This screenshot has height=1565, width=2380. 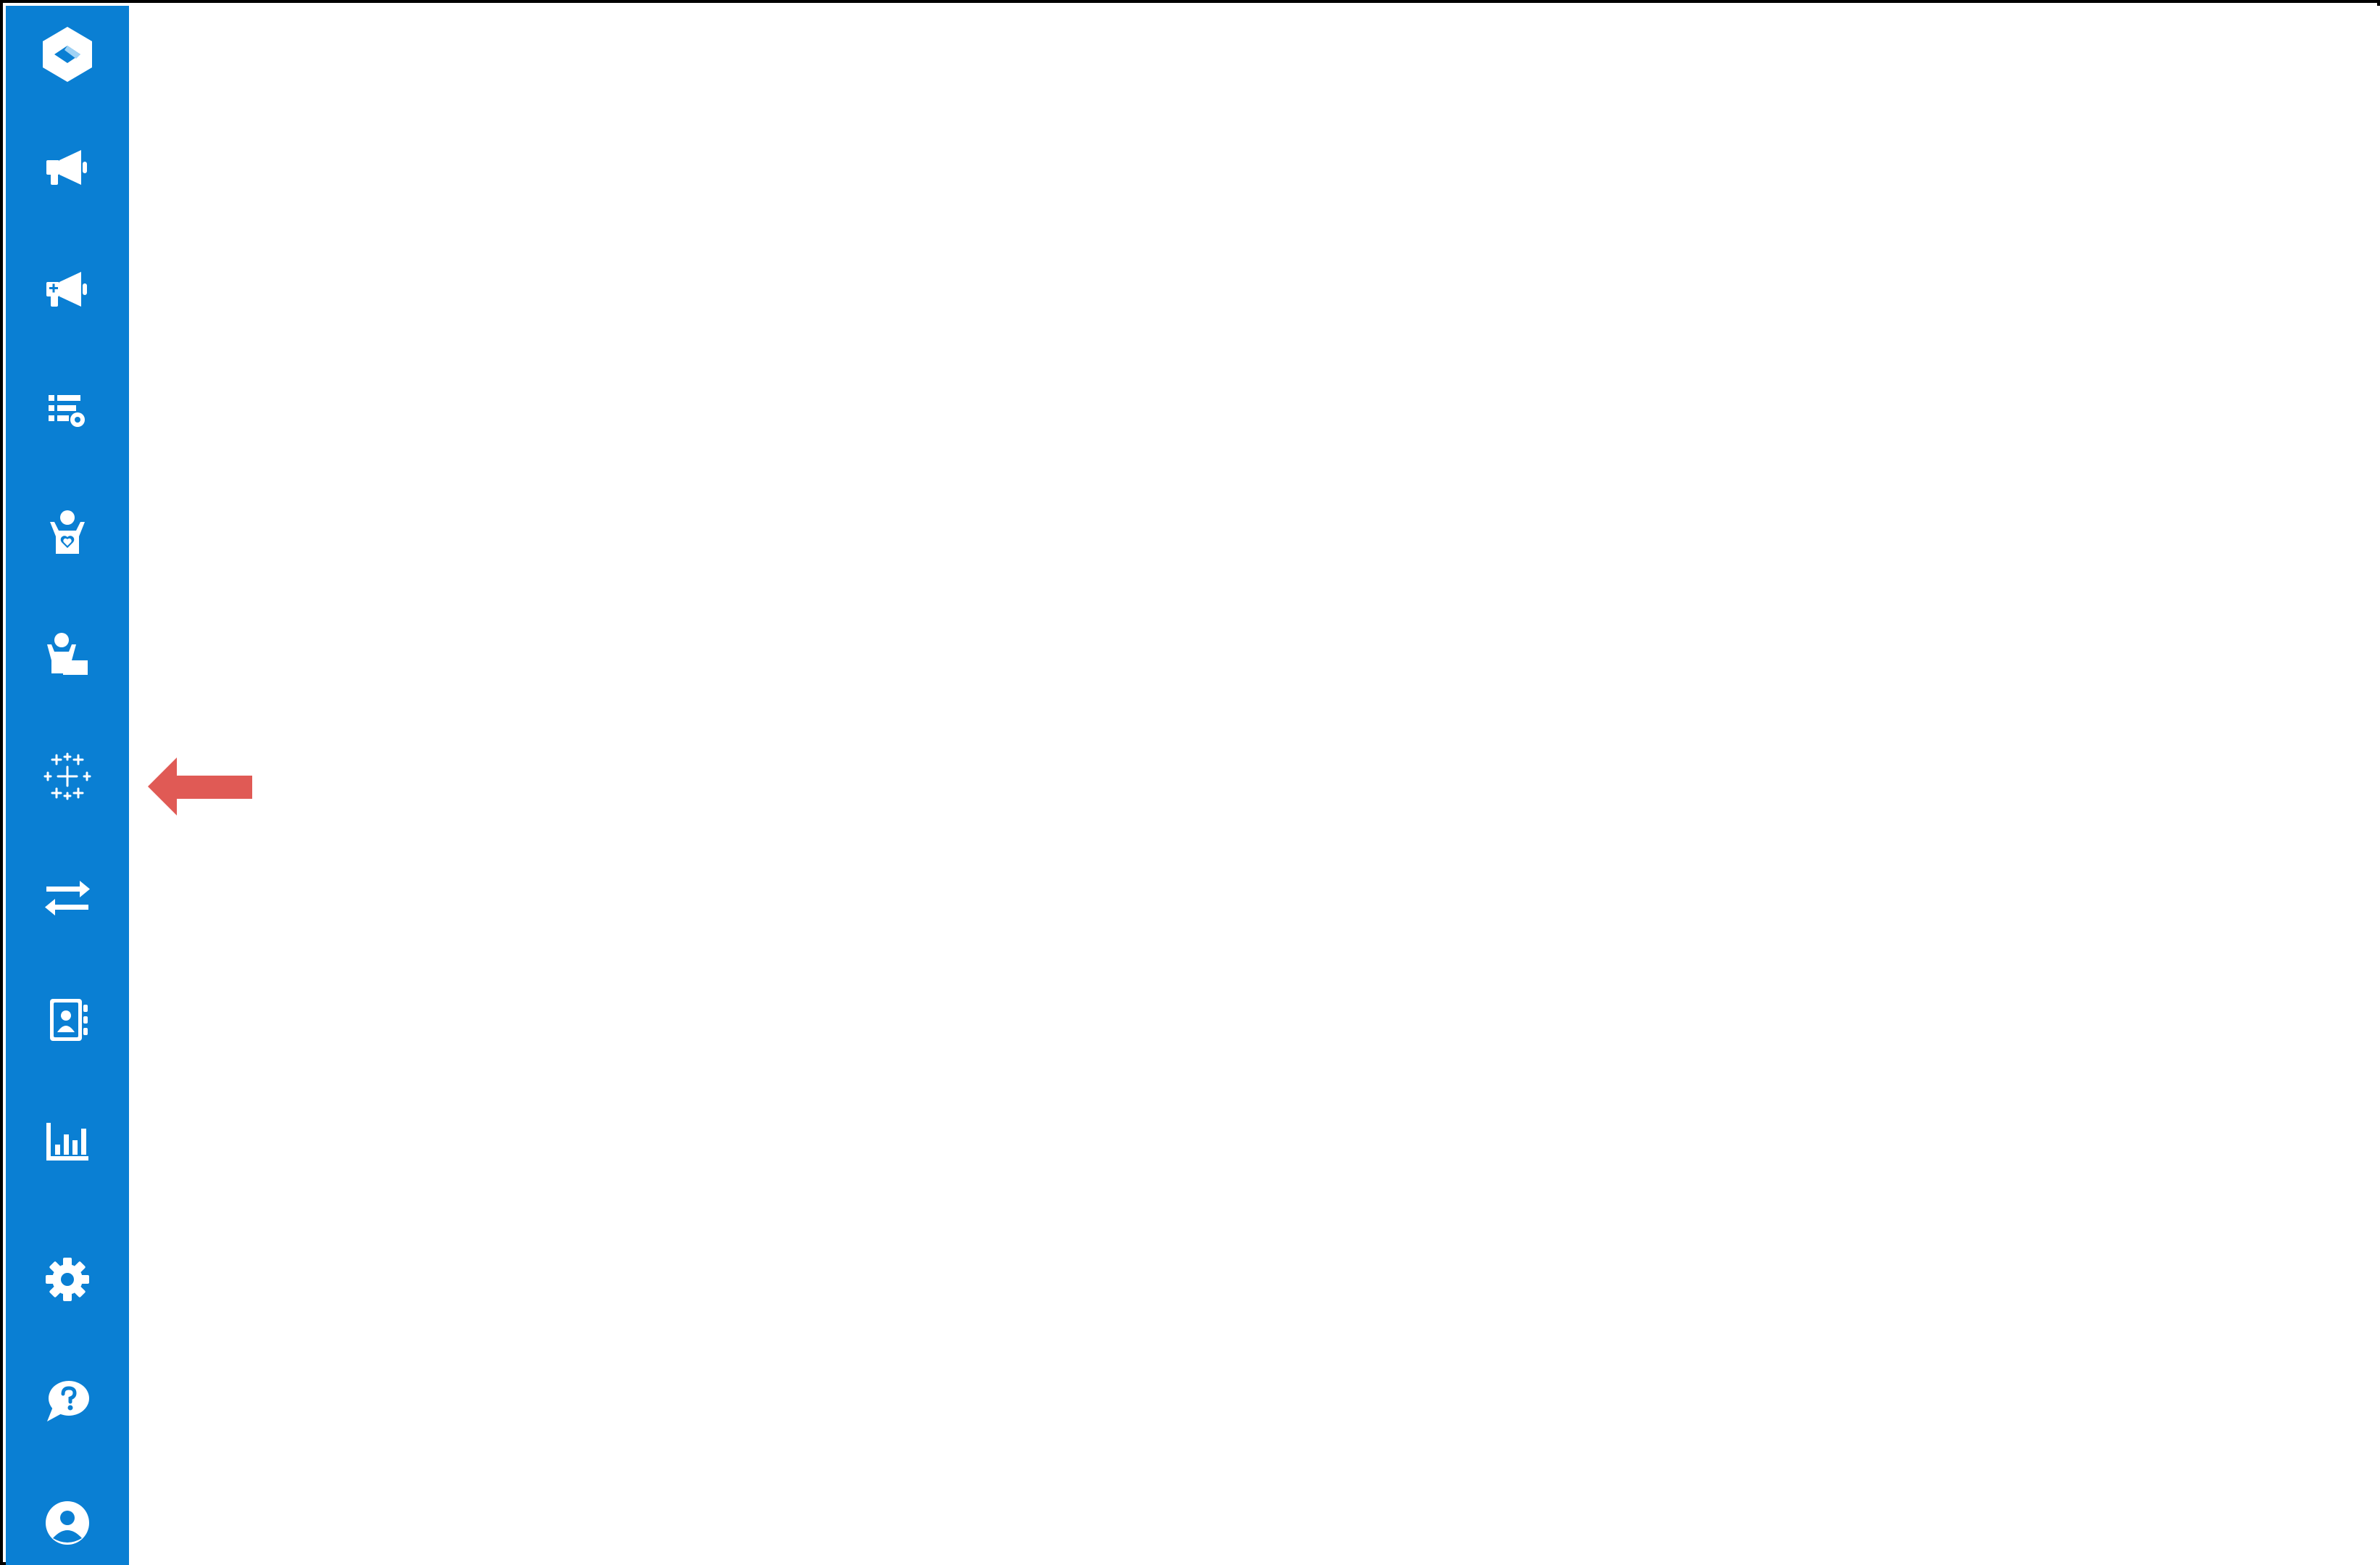 I want to click on bar-chart-icon, so click(x=67, y=1142).